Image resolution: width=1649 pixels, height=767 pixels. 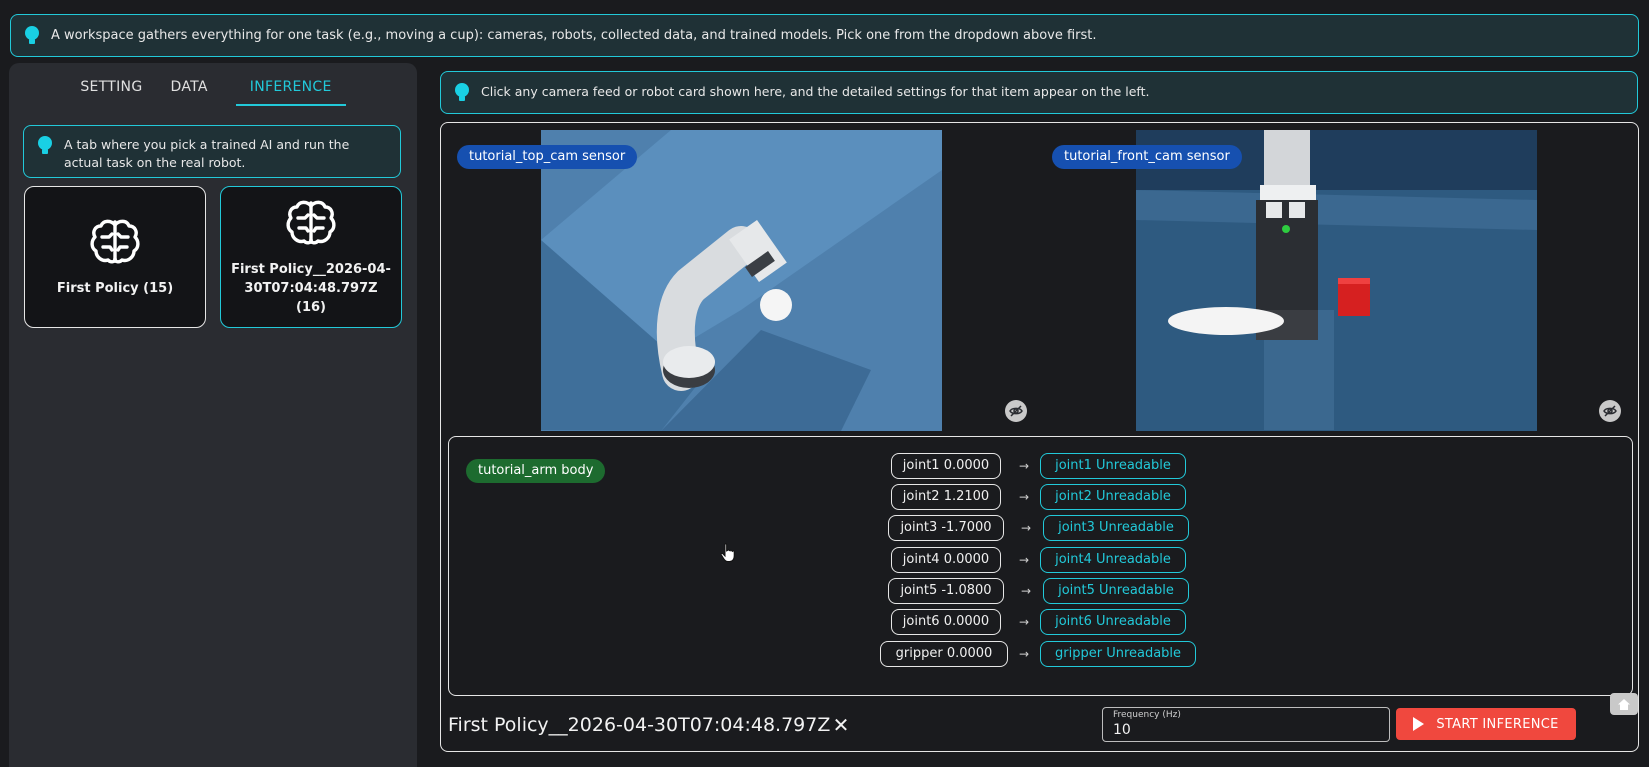 I want to click on joint-value: joint1 0.0000, so click(x=946, y=466).